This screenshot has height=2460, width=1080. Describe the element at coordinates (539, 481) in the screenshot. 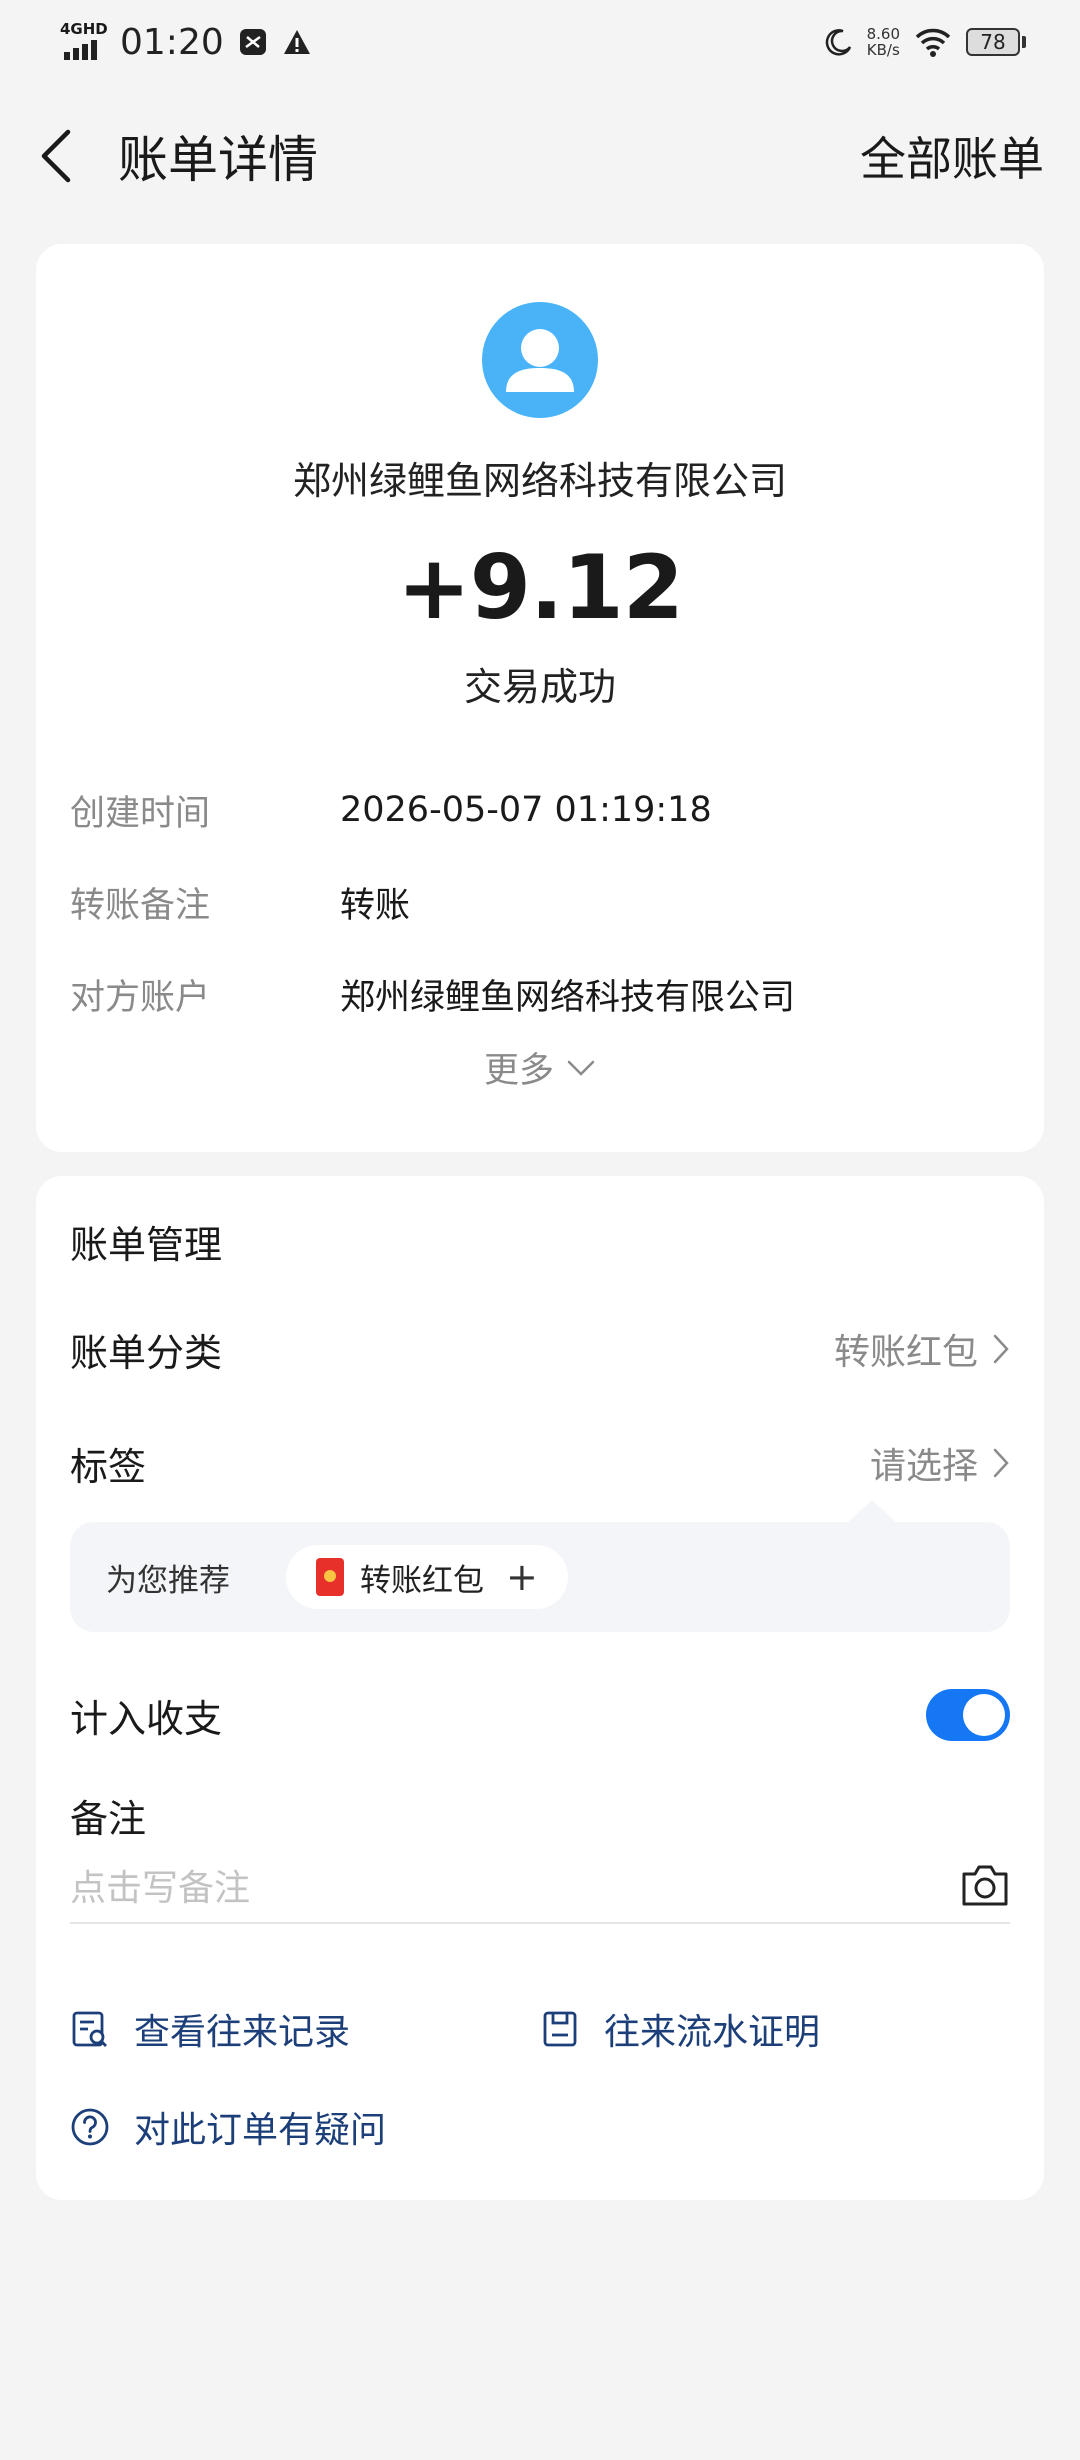

I see `counterparty-name: 郑州绿鲤鱼网络科技有限公司` at that location.